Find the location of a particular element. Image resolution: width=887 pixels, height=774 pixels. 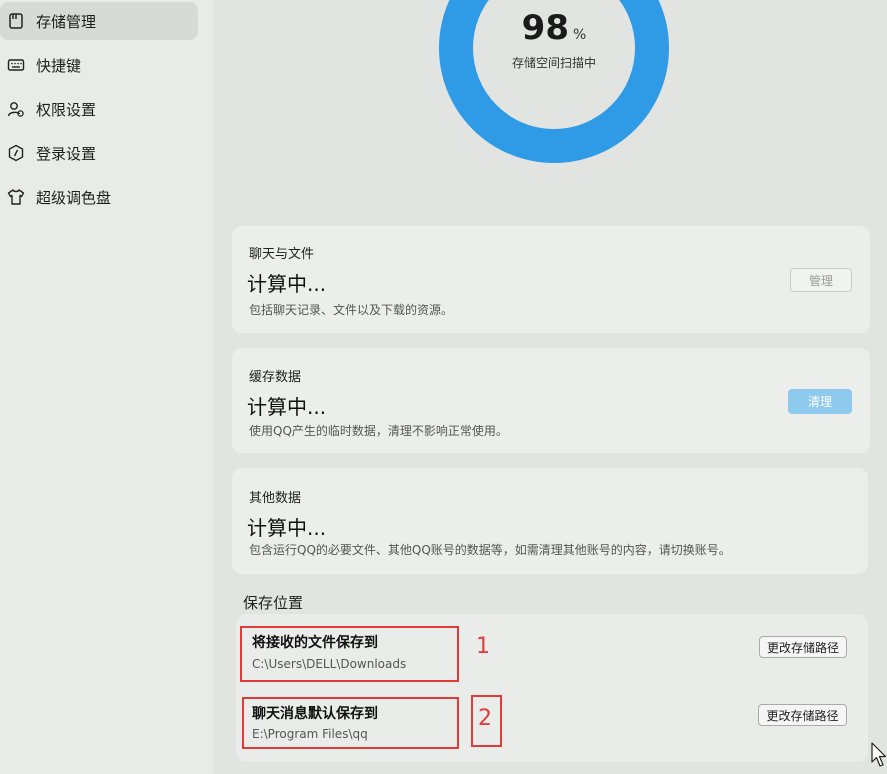

scan-percent-unit: % is located at coordinates (580, 35).